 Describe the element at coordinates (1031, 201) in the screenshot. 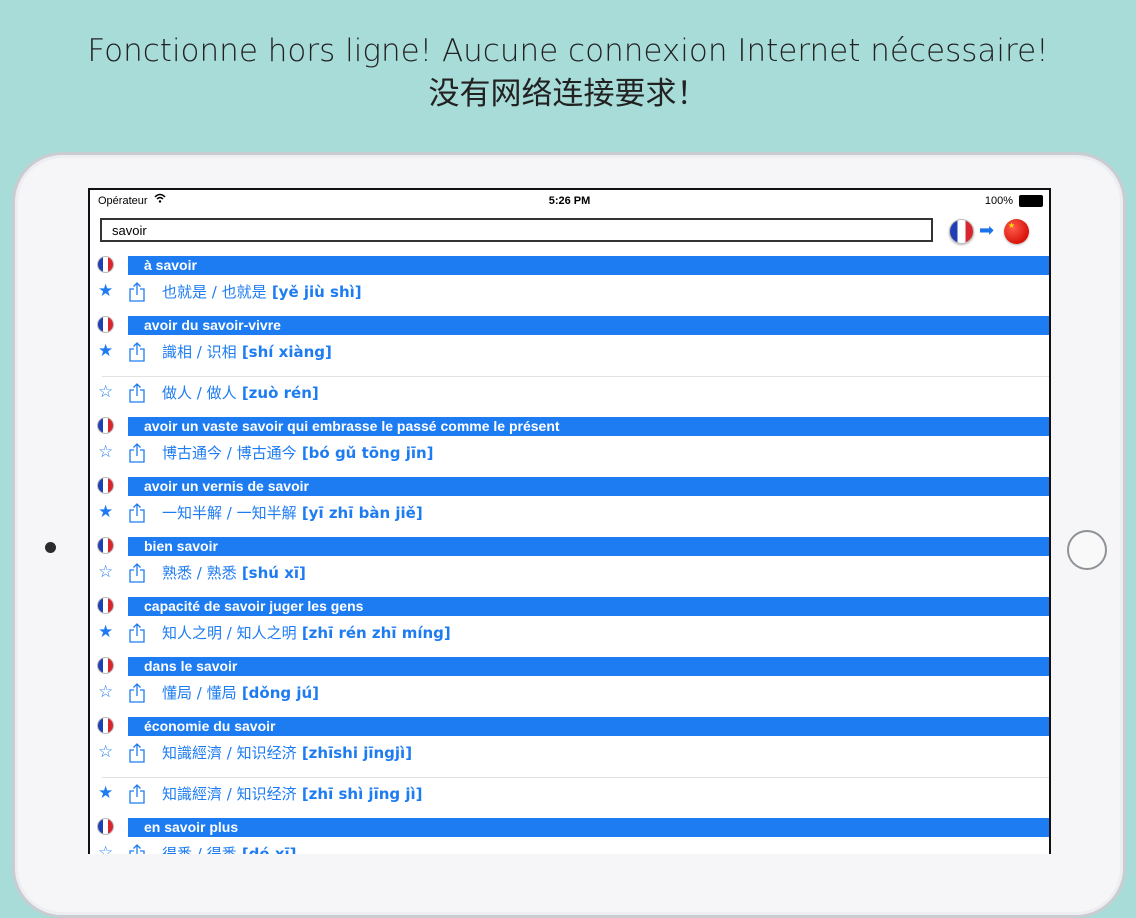

I see `battery-icon` at that location.